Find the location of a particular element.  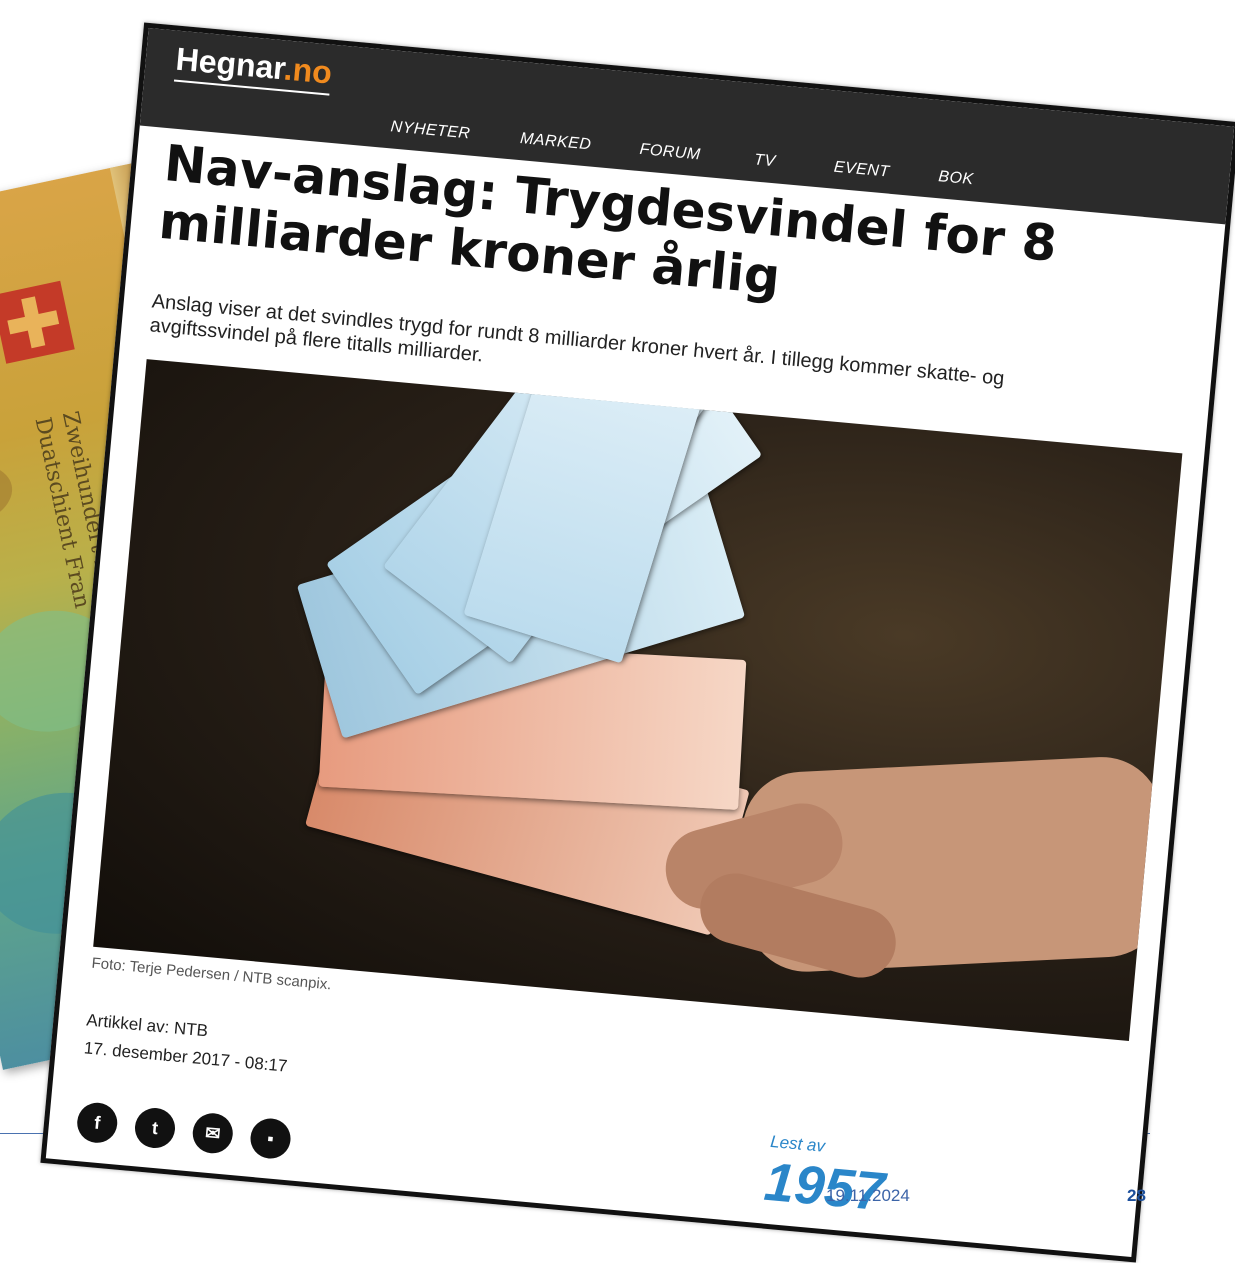

nav-forum: FORUM is located at coordinates (670, 152).